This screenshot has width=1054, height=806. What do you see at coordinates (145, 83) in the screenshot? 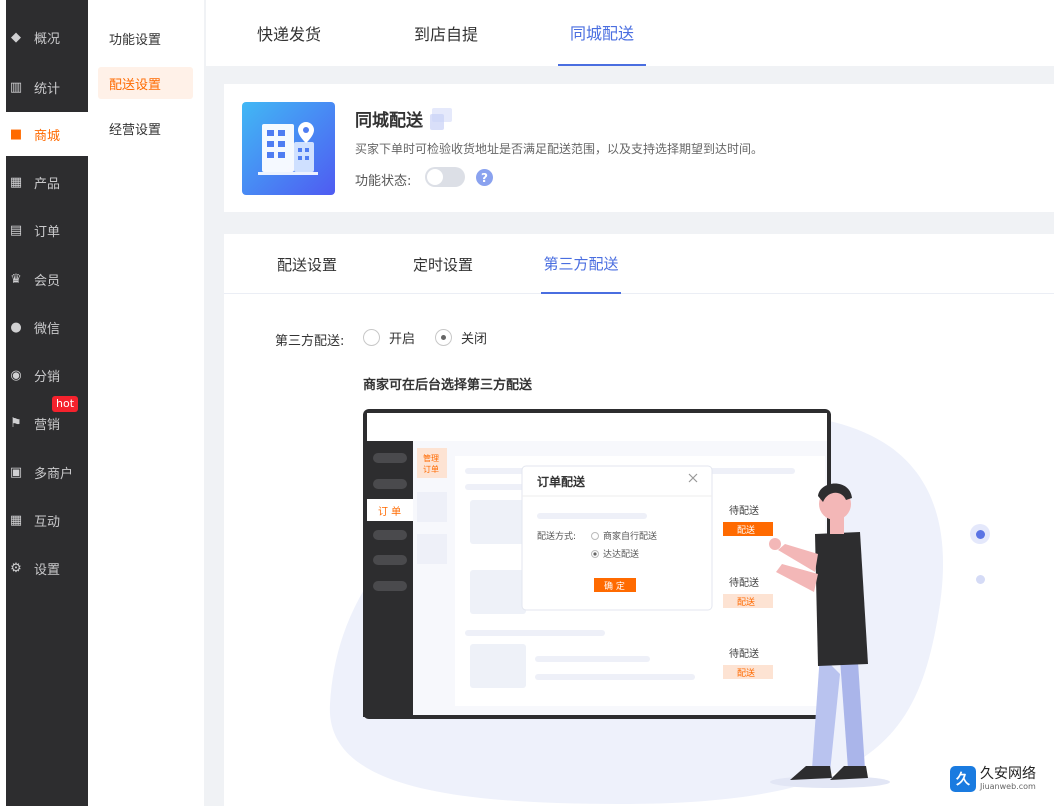
I see `submenu-delivery-settings: 配送设置` at bounding box center [145, 83].